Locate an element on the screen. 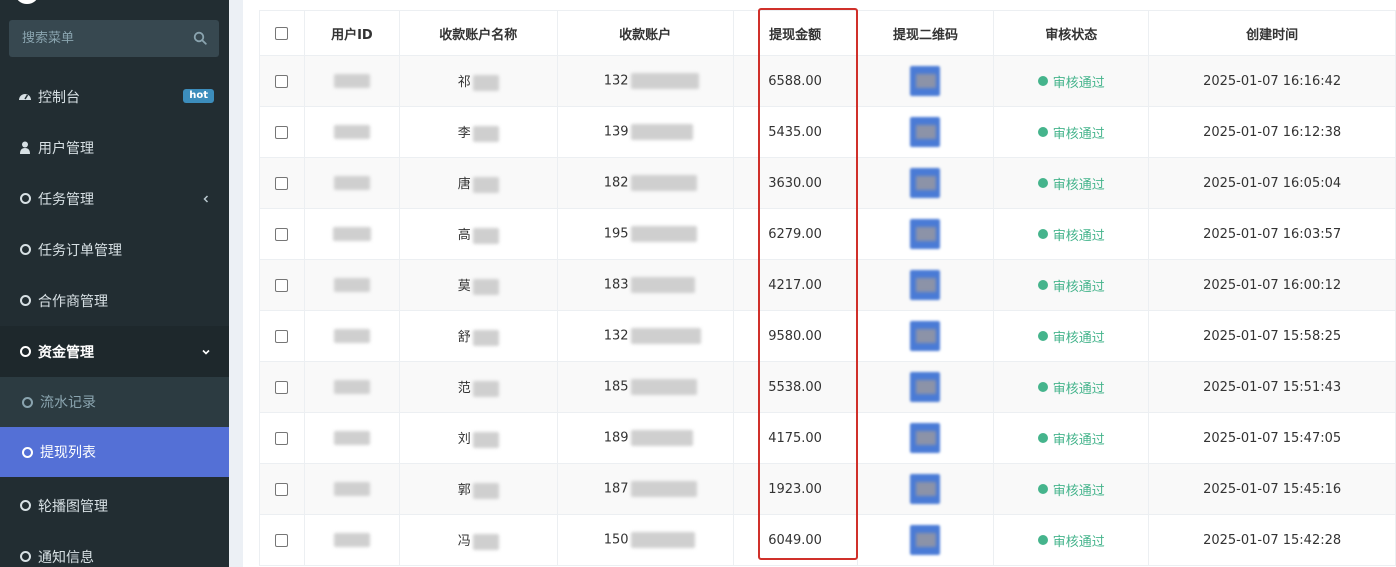  sidebar-item-partners: 合作商管理 is located at coordinates (114, 300).